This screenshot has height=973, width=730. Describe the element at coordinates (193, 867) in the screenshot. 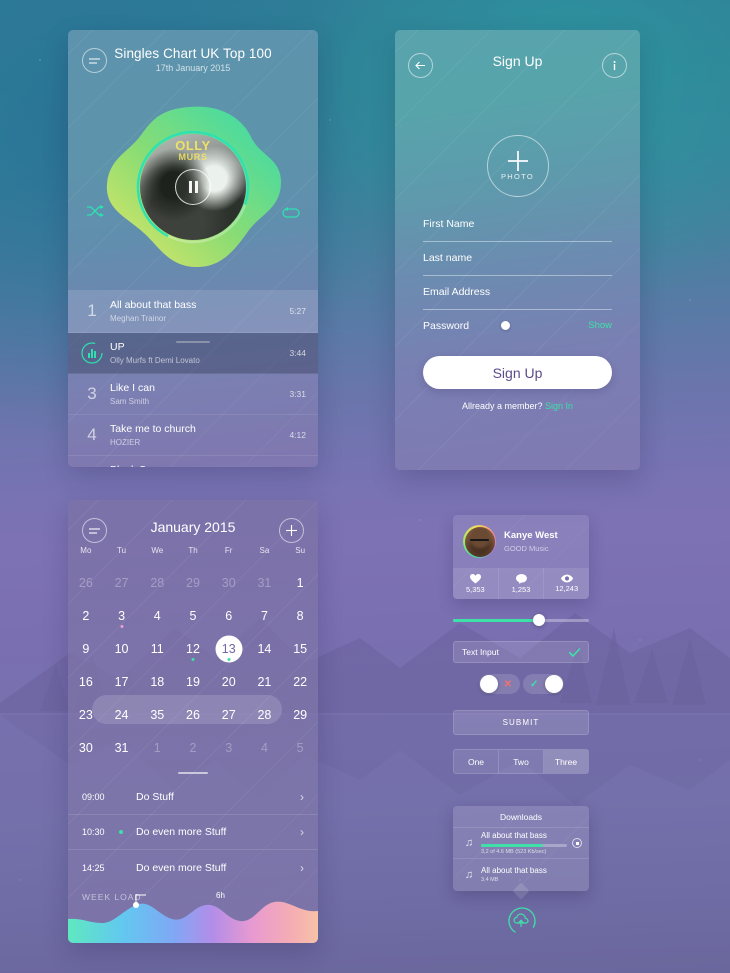

I see `agenda-row: 14:25 Do even more Stuff ›` at that location.